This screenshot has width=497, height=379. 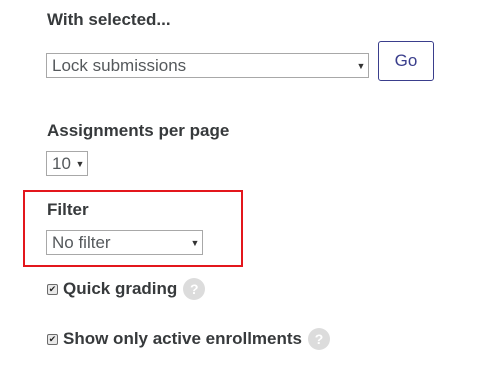 What do you see at coordinates (207, 65) in the screenshot?
I see `bulk-action-select: Lock submissions ▼` at bounding box center [207, 65].